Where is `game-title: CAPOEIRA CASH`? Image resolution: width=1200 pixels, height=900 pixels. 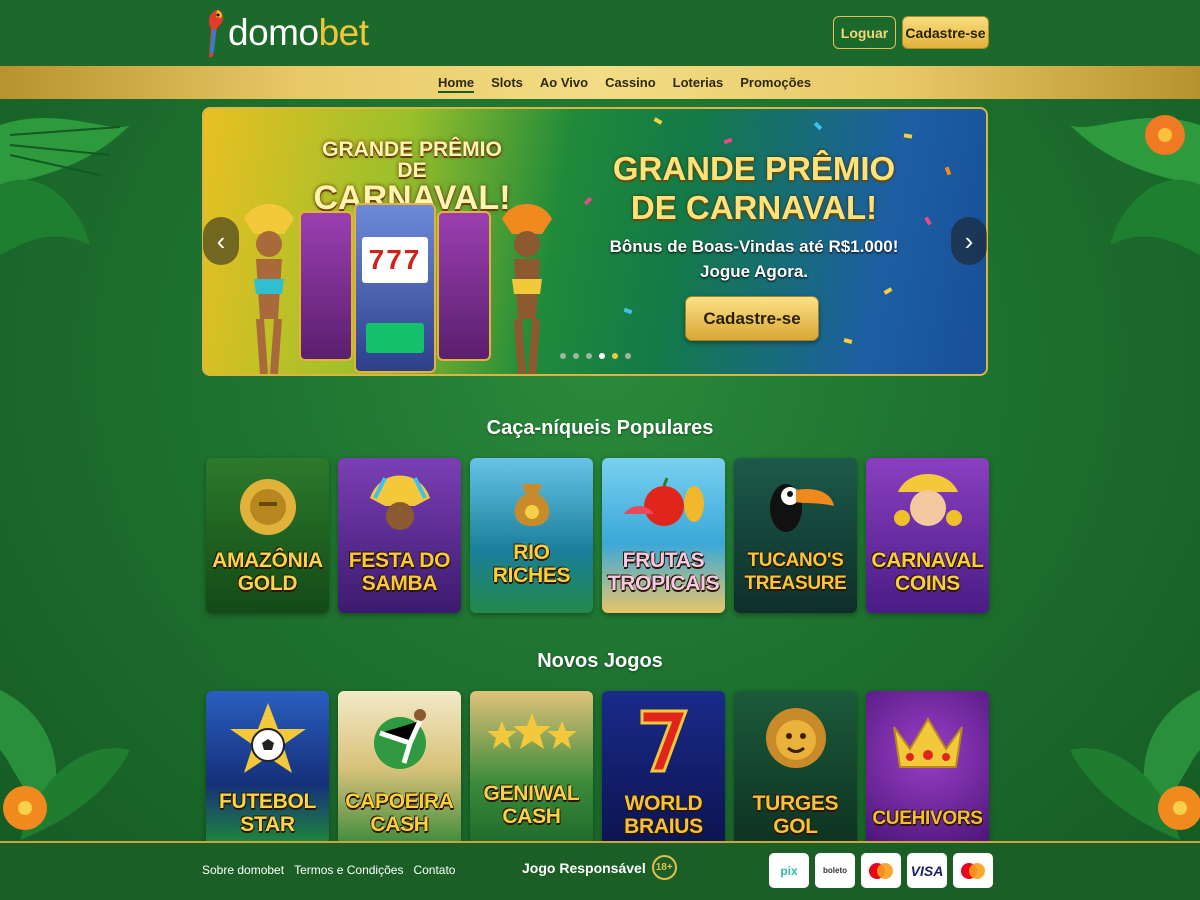 game-title: CAPOEIRA CASH is located at coordinates (399, 813).